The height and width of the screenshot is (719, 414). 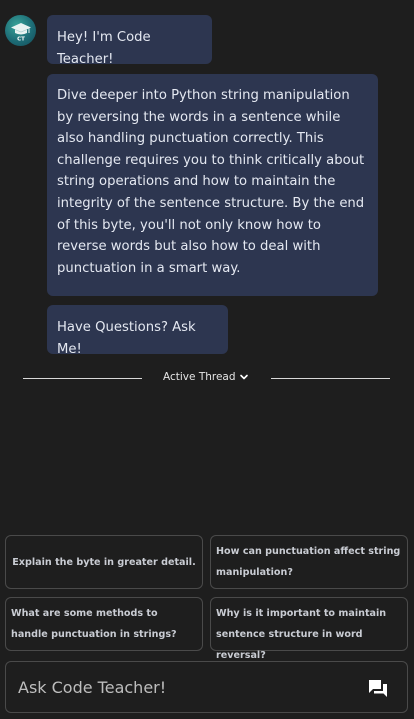 What do you see at coordinates (243, 377) in the screenshot?
I see `chevron-down-icon` at bounding box center [243, 377].